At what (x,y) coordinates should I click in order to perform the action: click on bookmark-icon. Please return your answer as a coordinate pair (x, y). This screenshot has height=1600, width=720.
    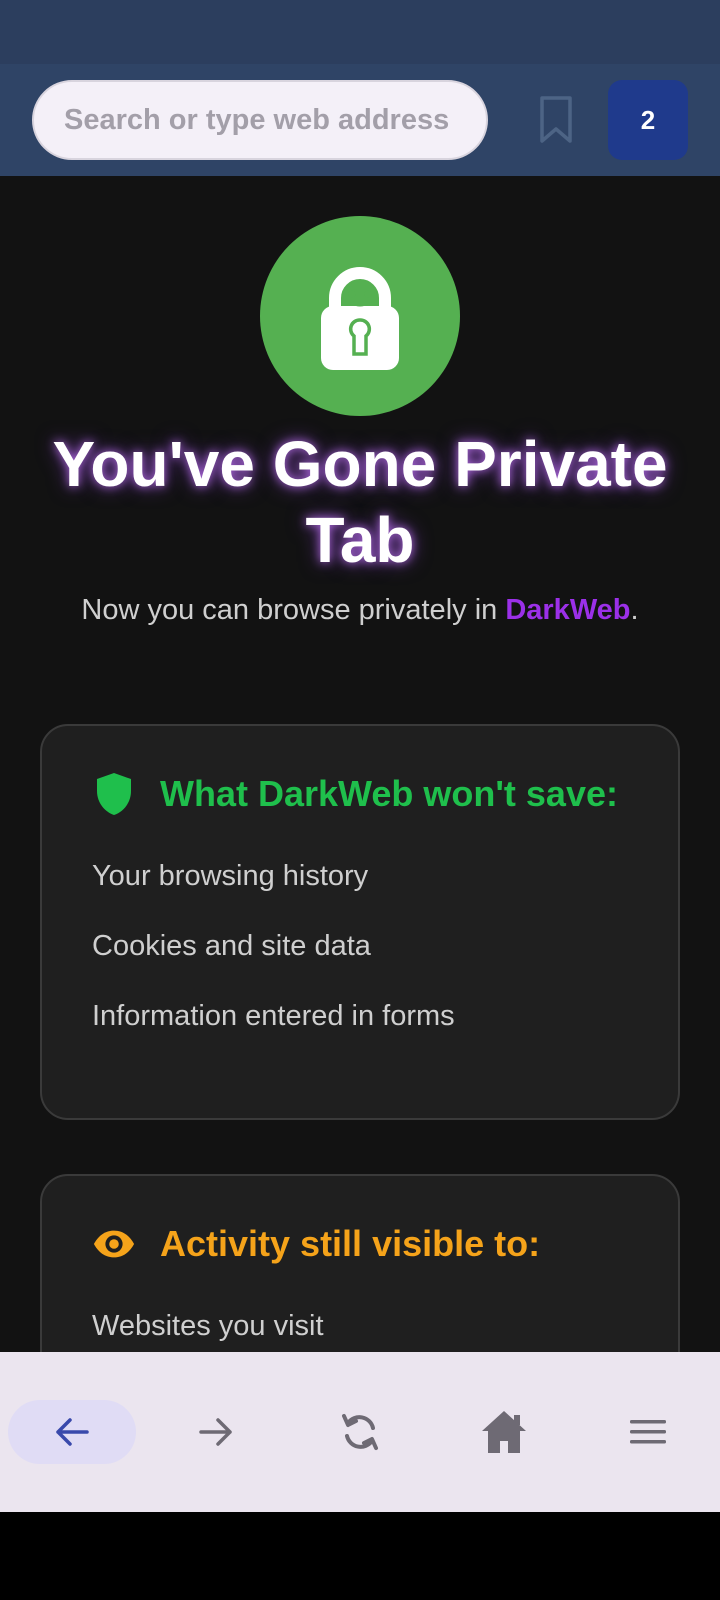
    Looking at the image, I should click on (556, 119).